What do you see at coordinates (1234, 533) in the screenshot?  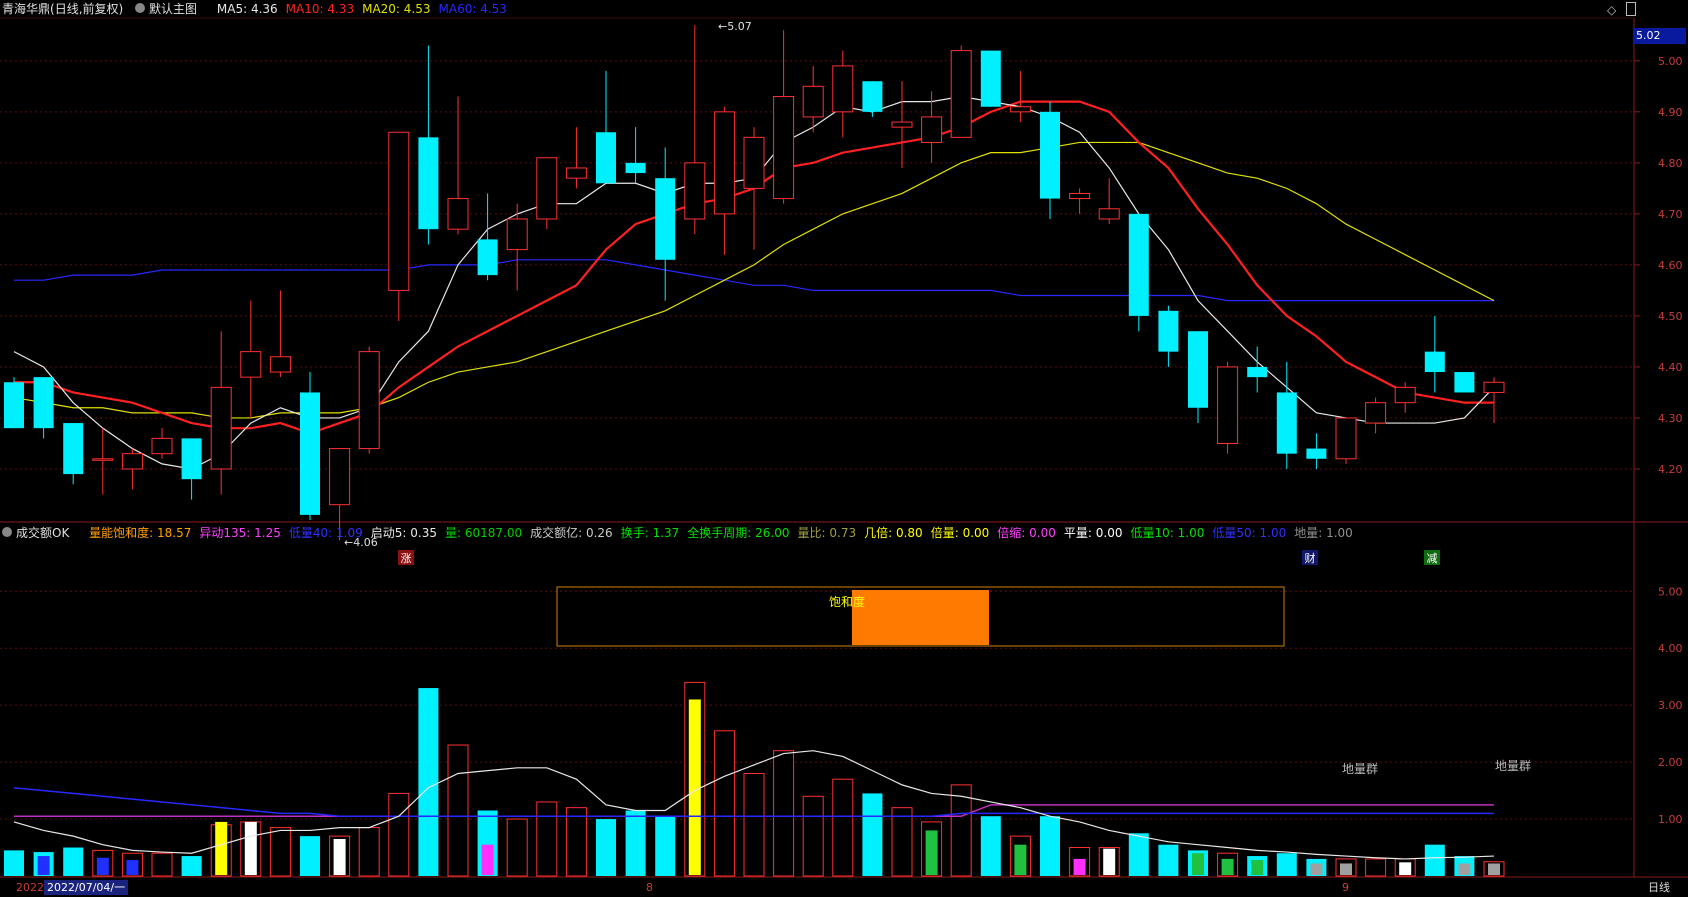 I see `legend-label: 低量50:` at bounding box center [1234, 533].